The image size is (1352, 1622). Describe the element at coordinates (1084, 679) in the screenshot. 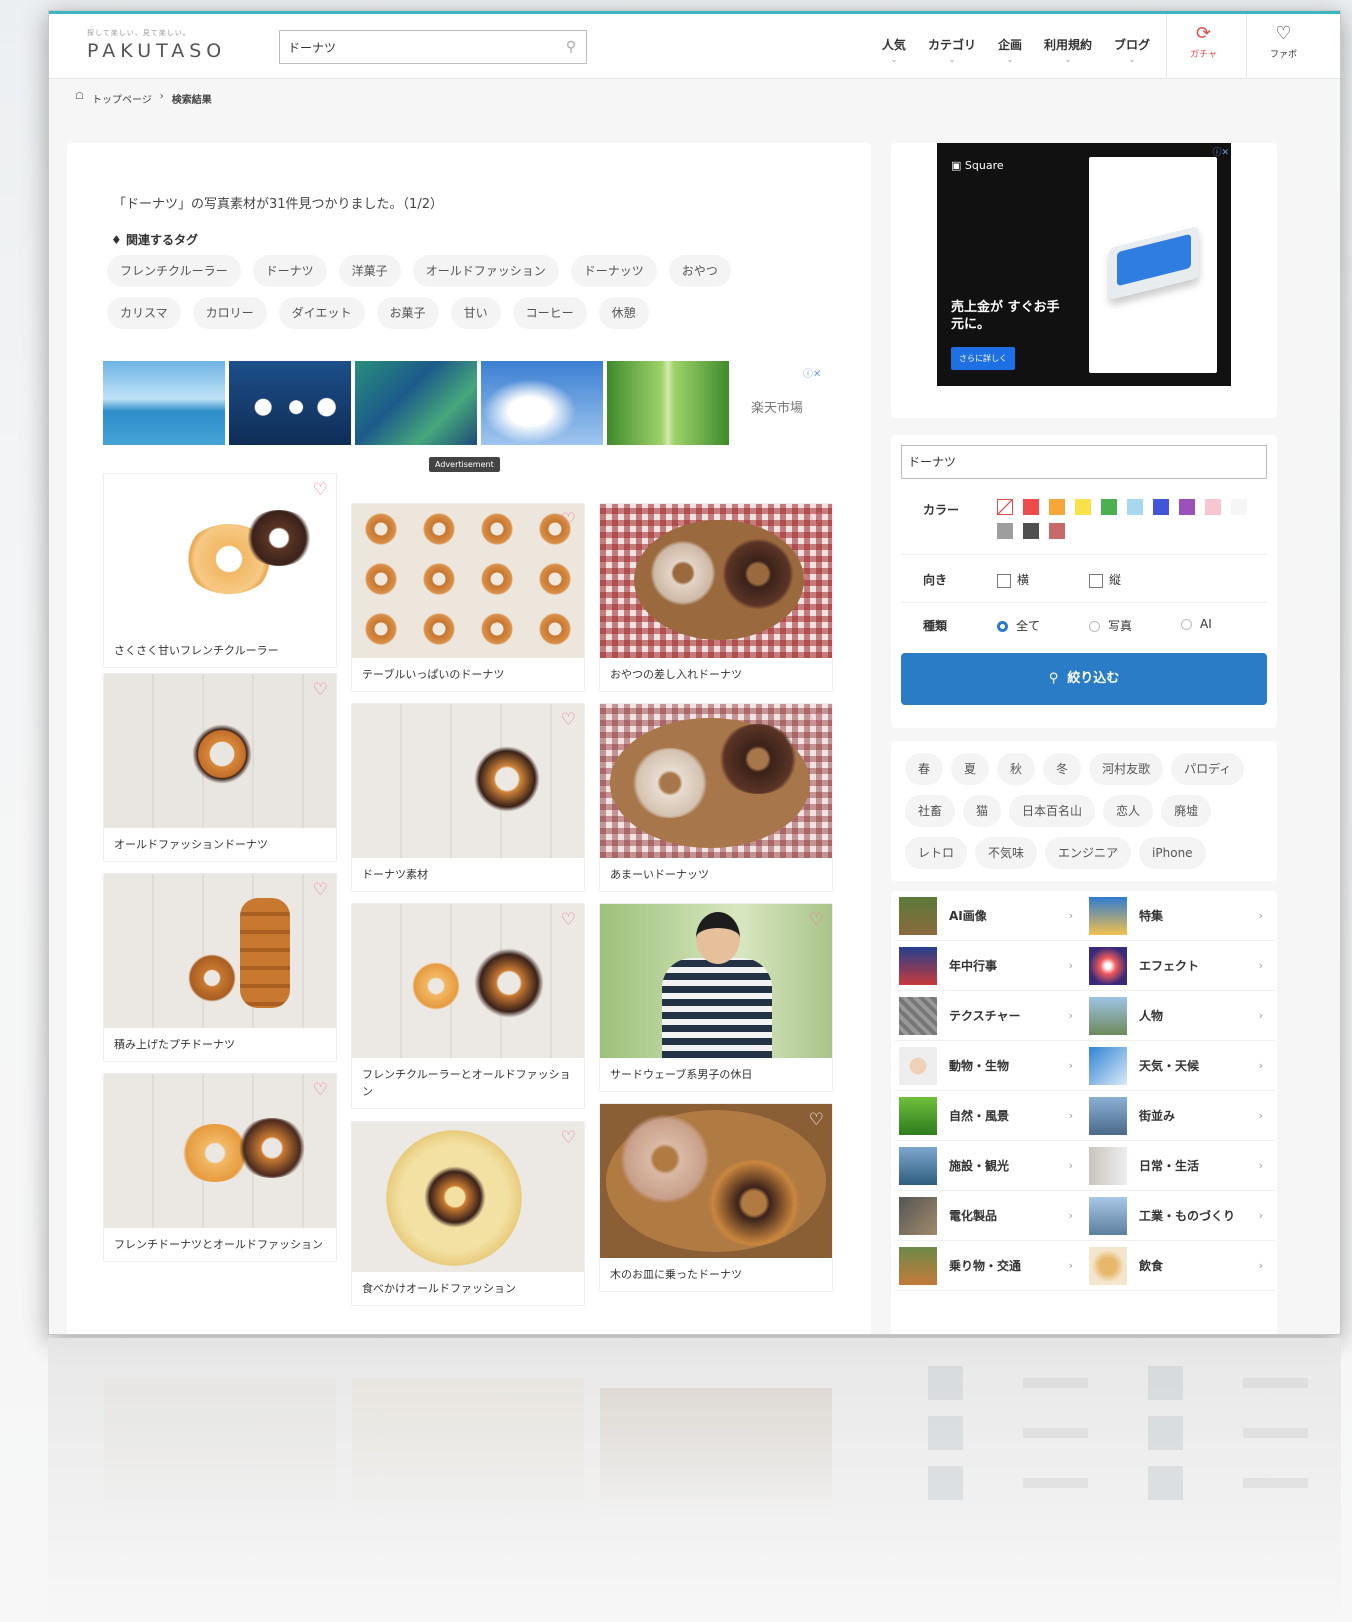

I see `narrow-search-button: ⚲ 絞り込む` at that location.